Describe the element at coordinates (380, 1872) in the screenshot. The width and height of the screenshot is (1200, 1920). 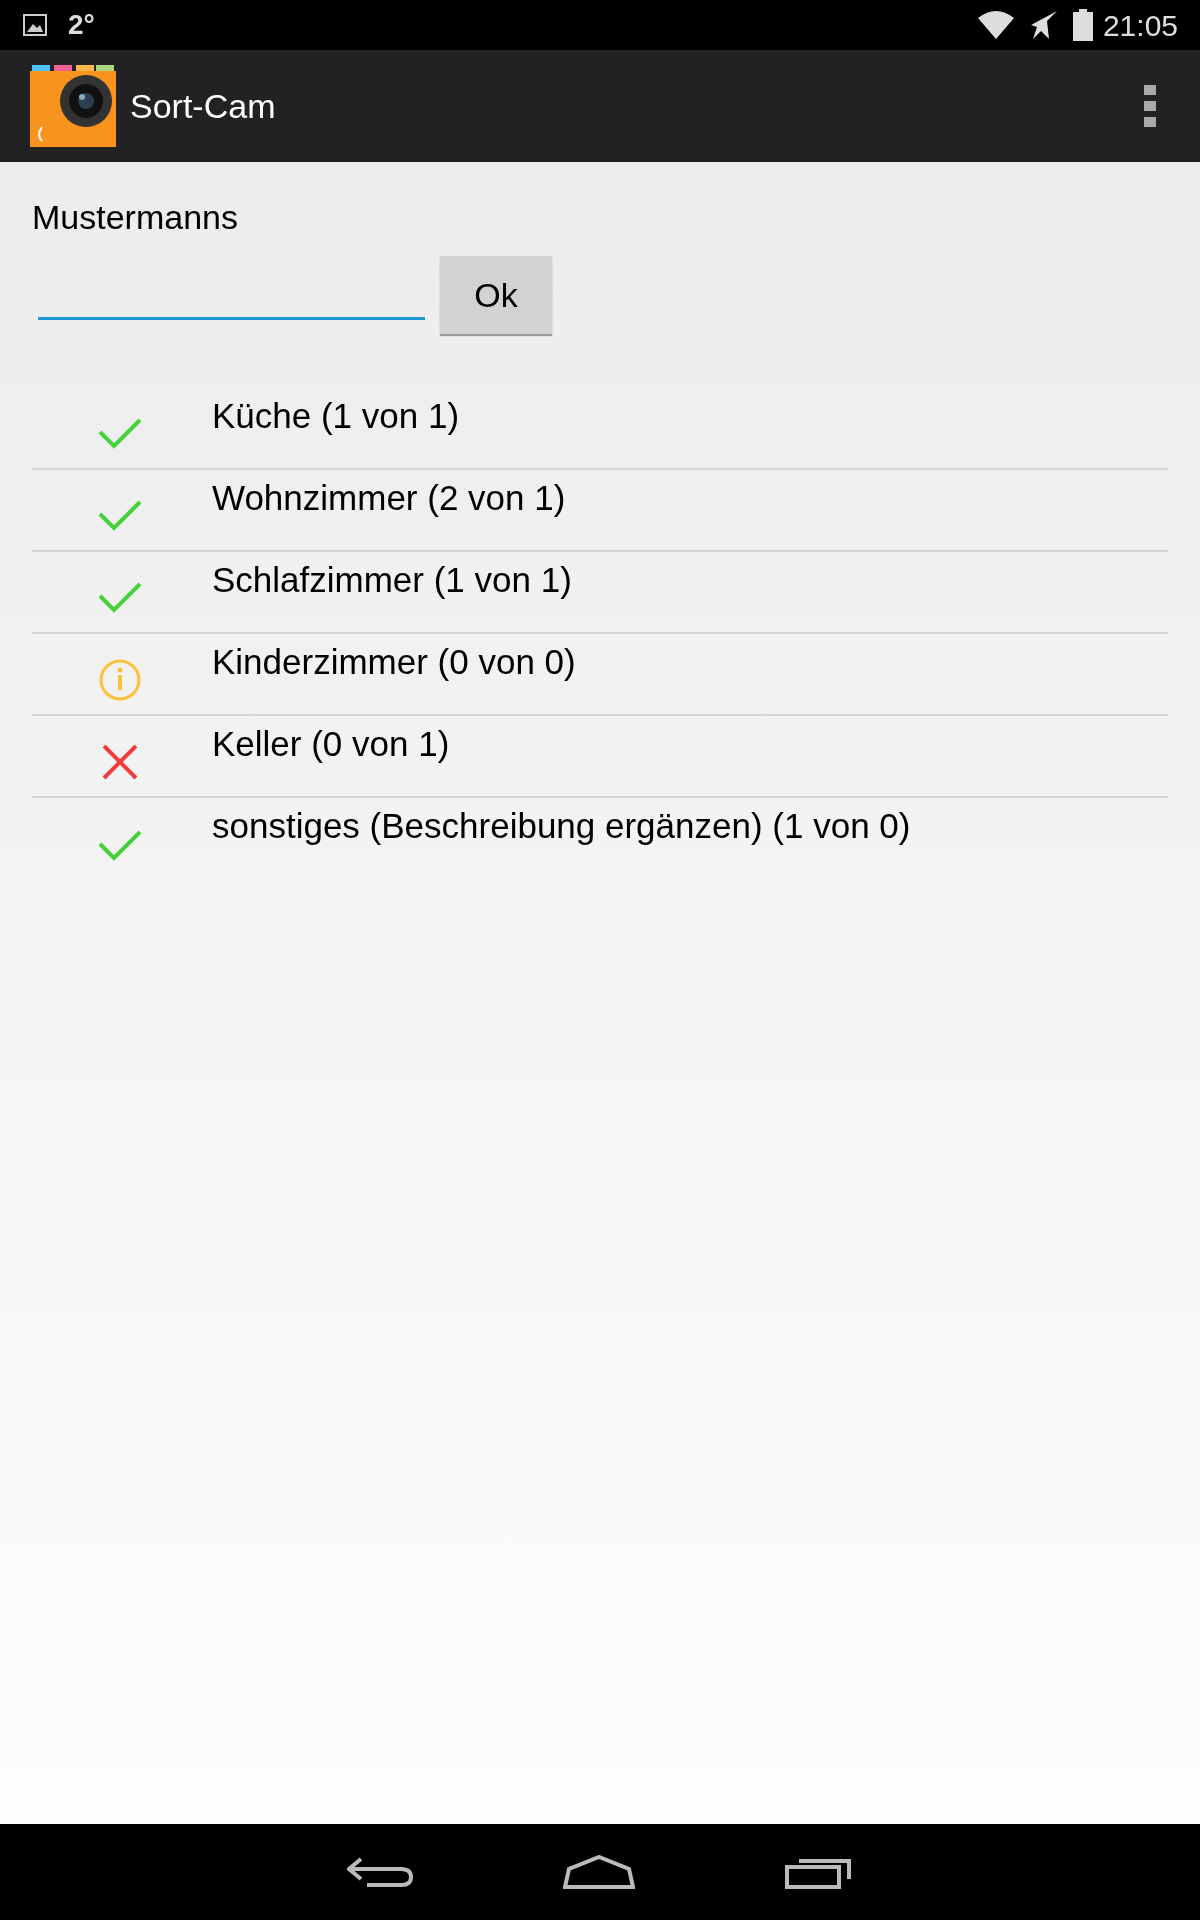
I see `back-icon` at that location.